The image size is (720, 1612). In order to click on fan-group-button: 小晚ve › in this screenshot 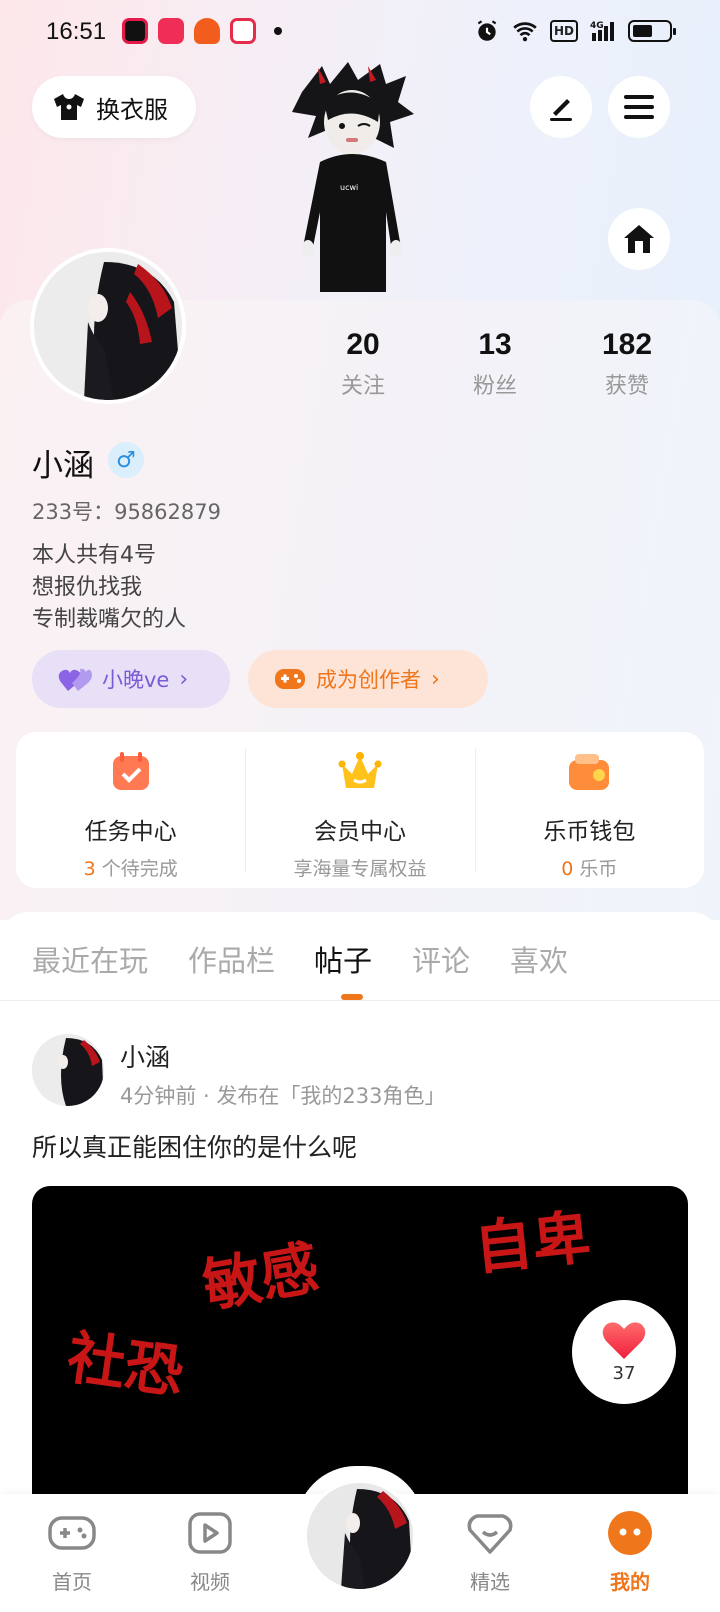, I will do `click(131, 679)`.